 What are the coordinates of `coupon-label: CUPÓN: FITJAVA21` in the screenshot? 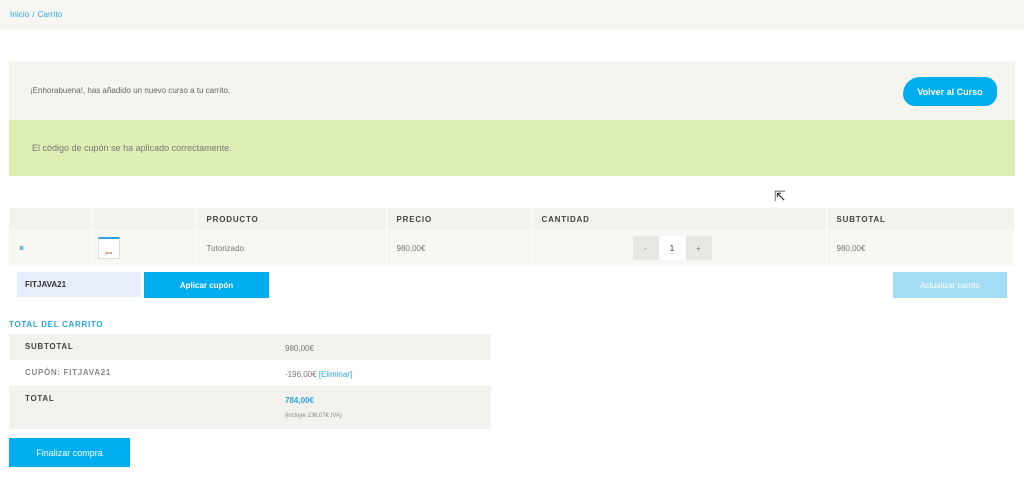 It's located at (141, 373).